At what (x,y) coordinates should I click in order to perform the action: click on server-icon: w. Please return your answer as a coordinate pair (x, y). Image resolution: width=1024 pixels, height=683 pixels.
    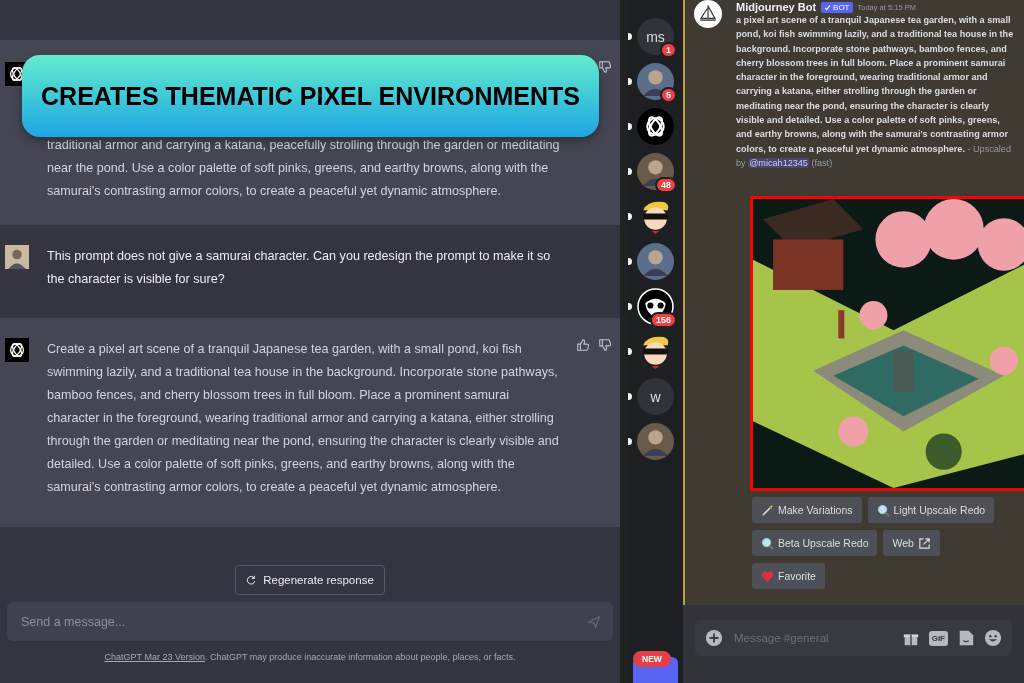
    Looking at the image, I should click on (655, 396).